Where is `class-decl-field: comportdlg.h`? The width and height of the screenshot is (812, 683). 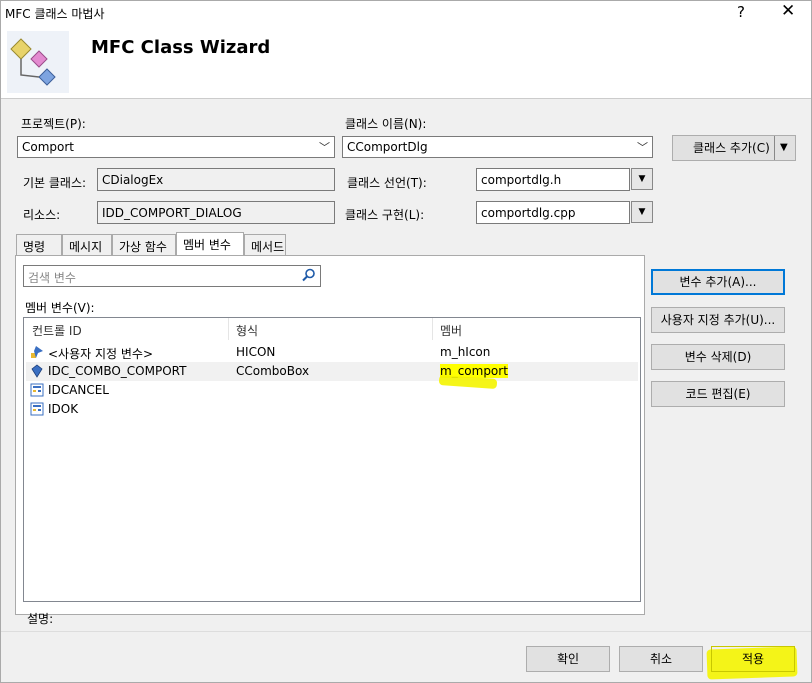 class-decl-field: comportdlg.h is located at coordinates (553, 179).